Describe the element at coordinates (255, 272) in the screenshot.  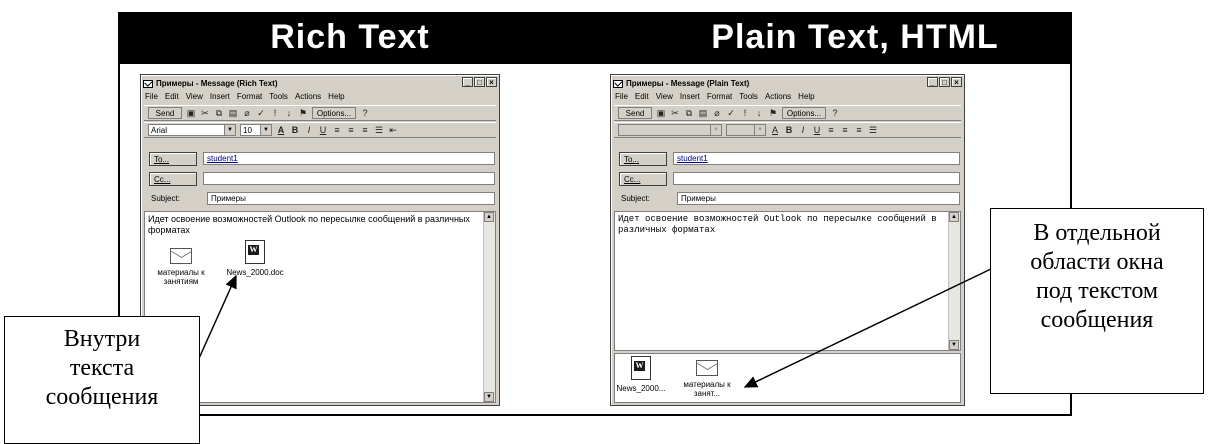
I see `attachment-label: News_2000.doc` at that location.